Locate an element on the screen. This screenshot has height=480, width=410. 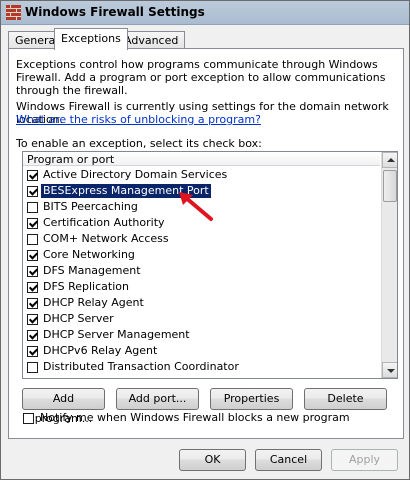
exception-label: DHCP Relay Agent is located at coordinates (93, 302).